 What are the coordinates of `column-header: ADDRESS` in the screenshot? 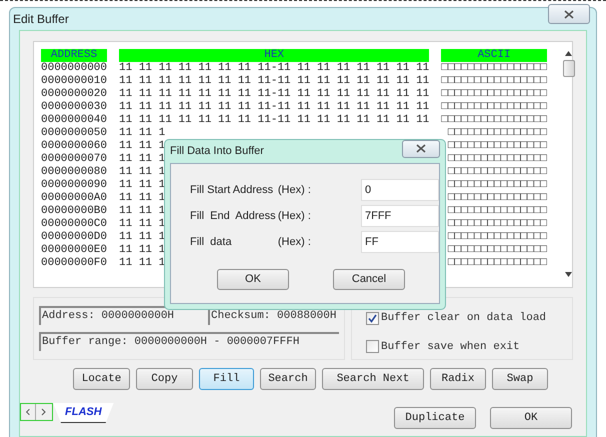 It's located at (74, 55).